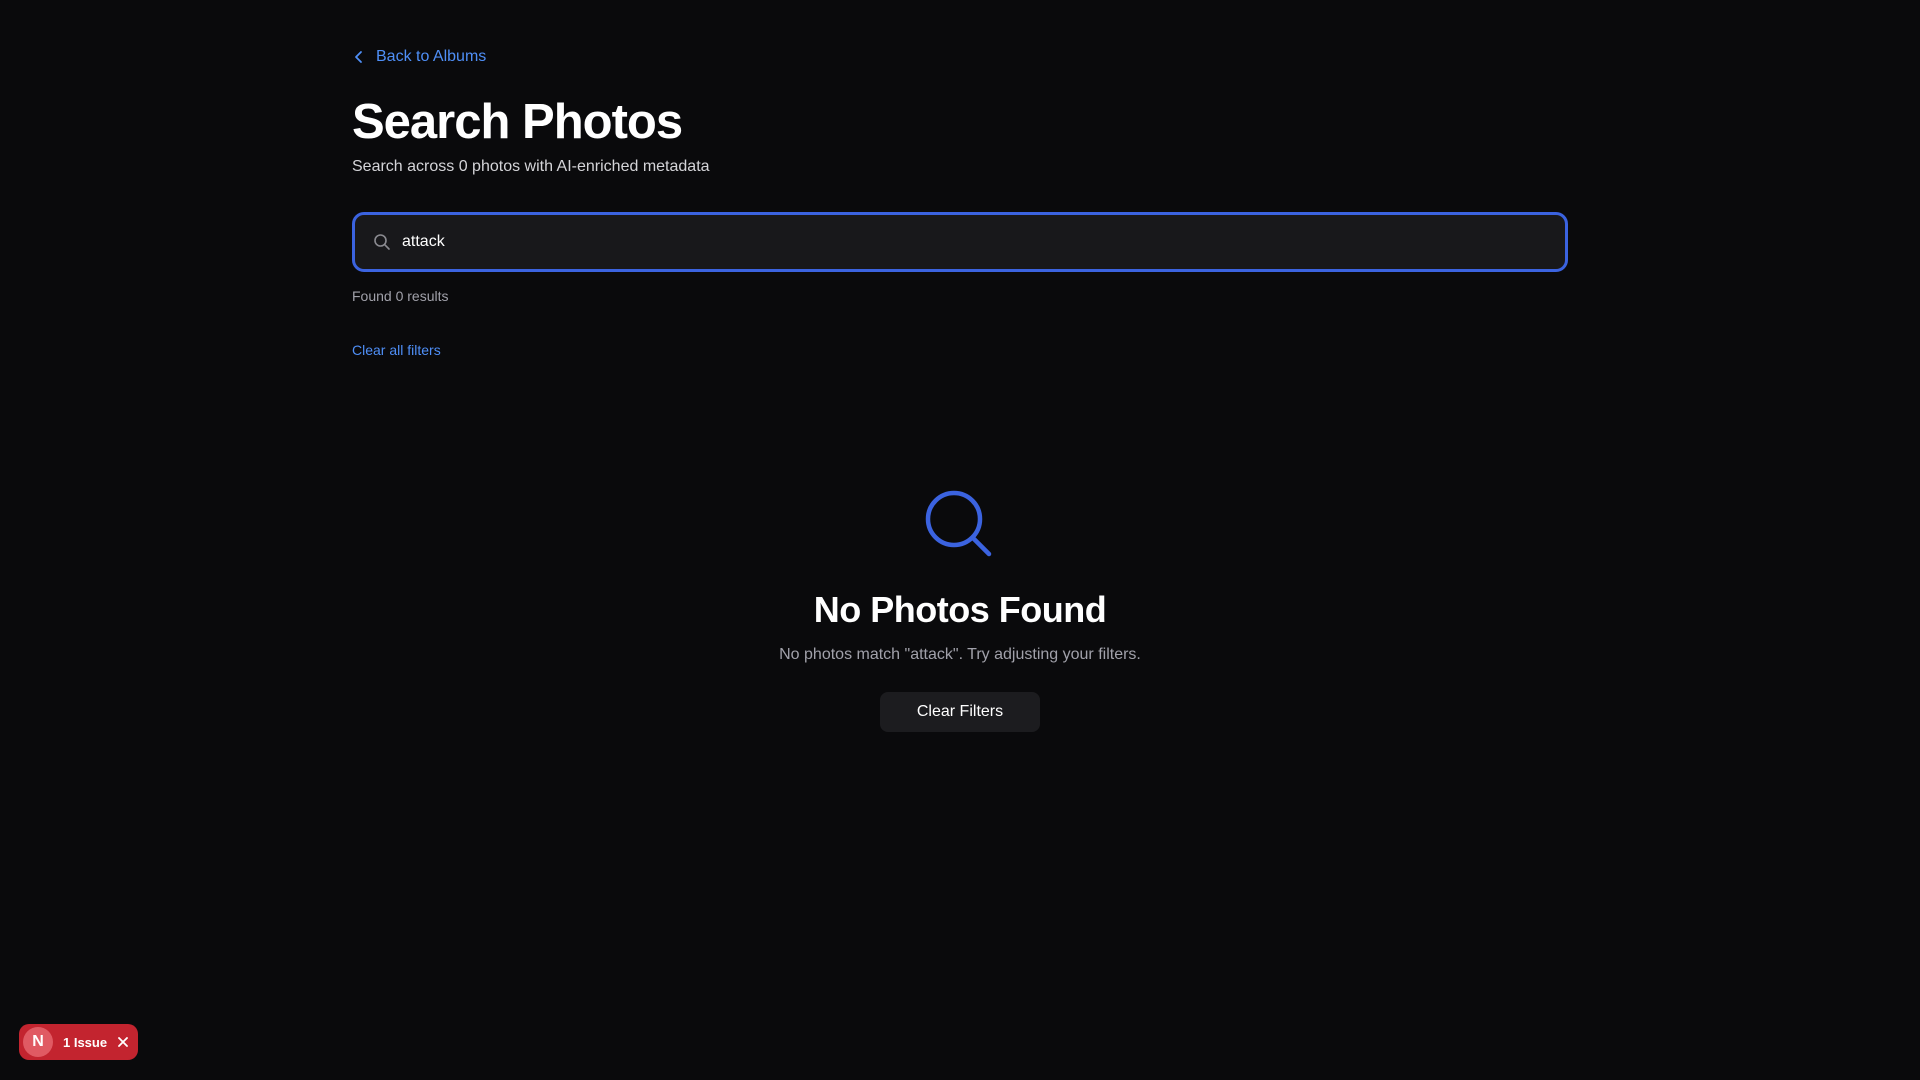 The height and width of the screenshot is (1080, 1920). What do you see at coordinates (960, 712) in the screenshot?
I see `clear-filters-button: Clear Filters` at bounding box center [960, 712].